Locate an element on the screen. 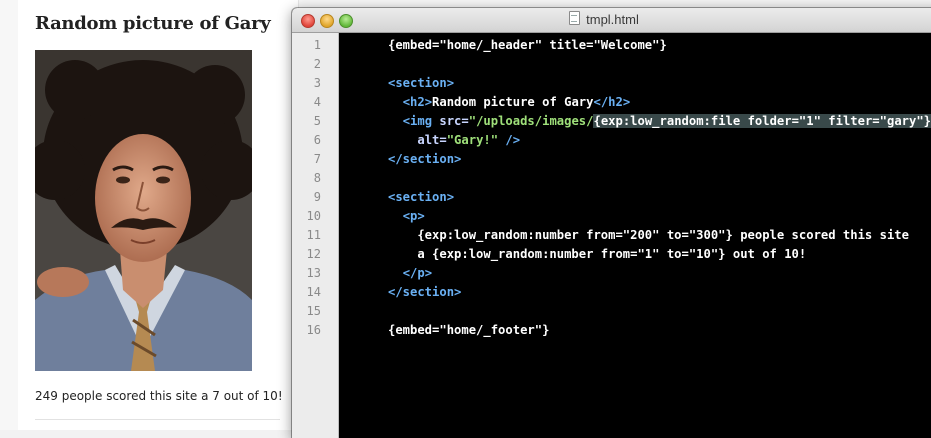 Image resolution: width=931 pixels, height=438 pixels. code-token: <img is located at coordinates (421, 121).